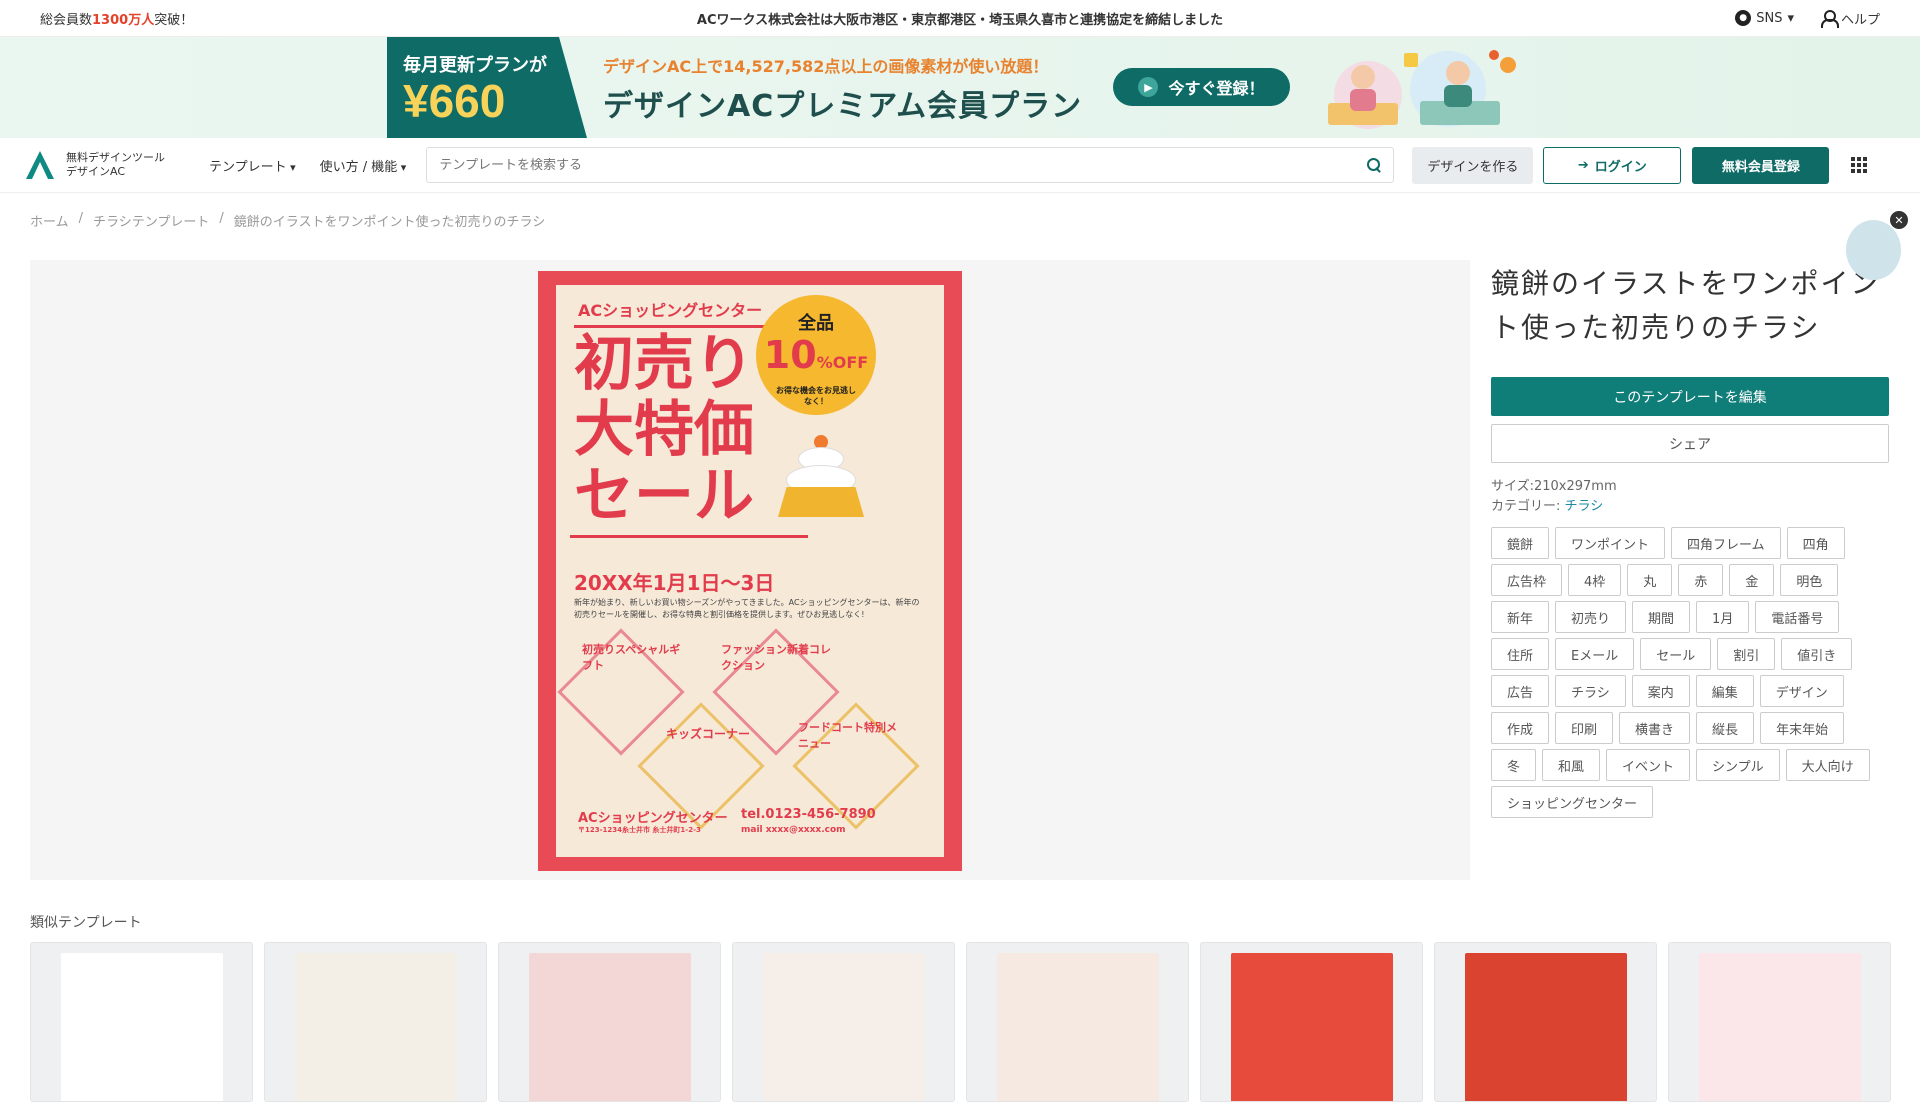  Describe the element at coordinates (1520, 654) in the screenshot. I see `tag-item: 住所` at that location.